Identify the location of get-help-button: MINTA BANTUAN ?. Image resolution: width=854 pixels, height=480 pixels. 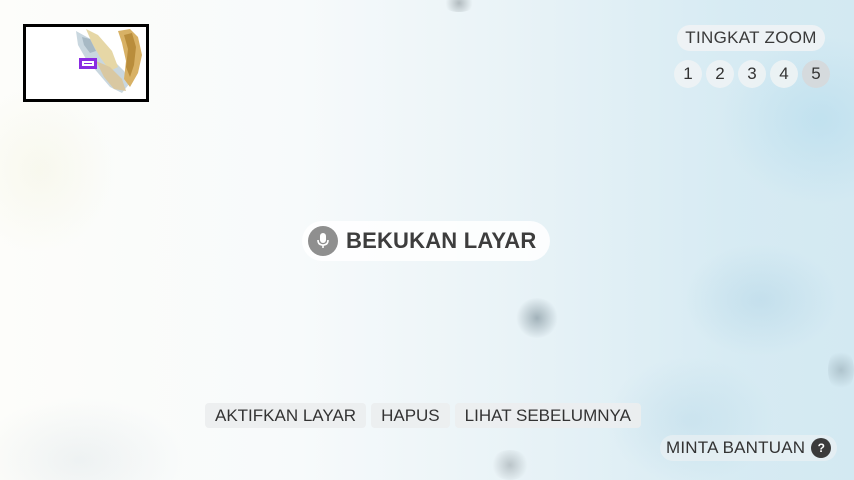
(749, 448).